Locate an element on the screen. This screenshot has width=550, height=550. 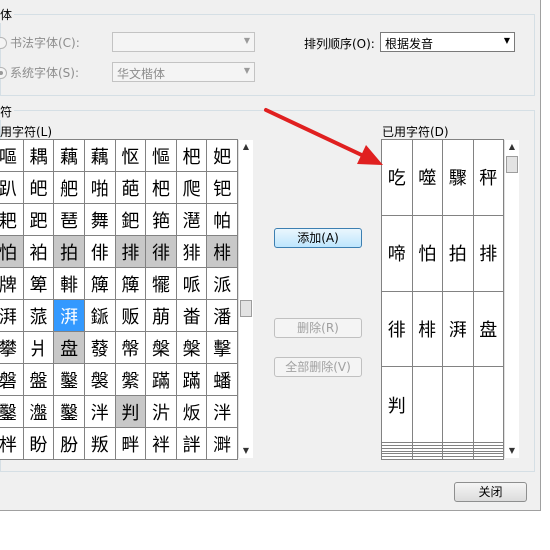
background-window-edge is located at coordinates (545, 255).